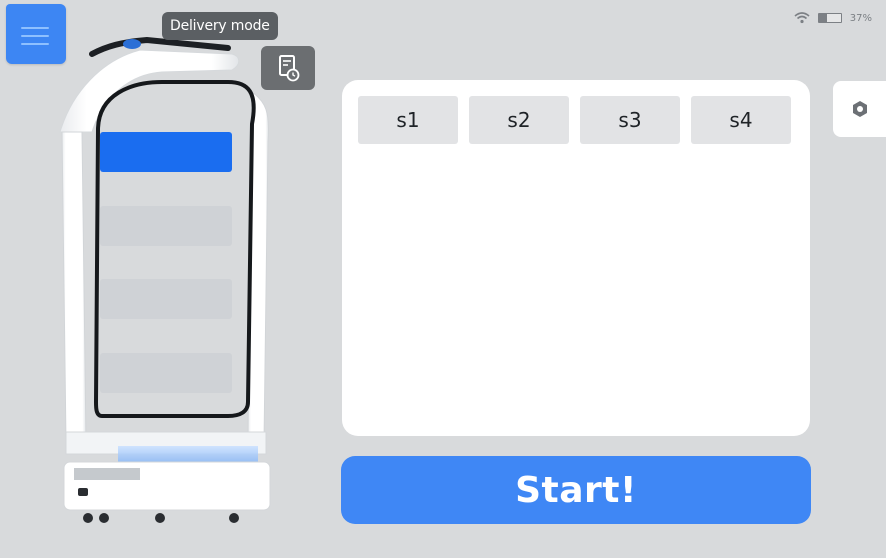 Image resolution: width=886 pixels, height=558 pixels. I want to click on settings-button, so click(859, 109).